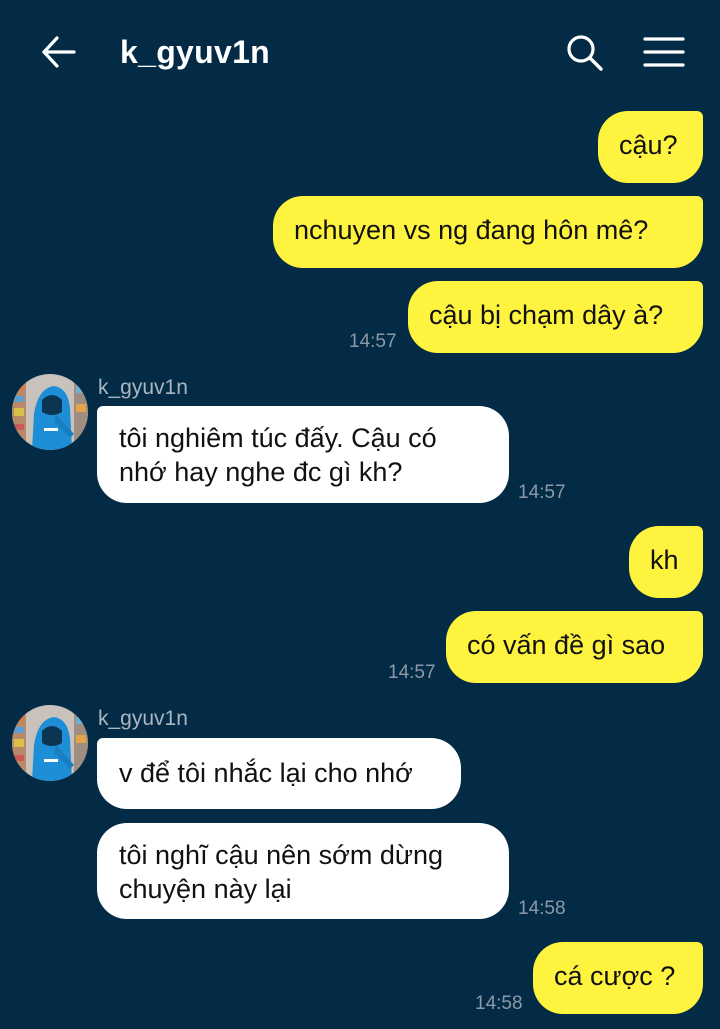 This screenshot has height=1029, width=720. I want to click on my-message-bubble: cá cược ?, so click(618, 978).